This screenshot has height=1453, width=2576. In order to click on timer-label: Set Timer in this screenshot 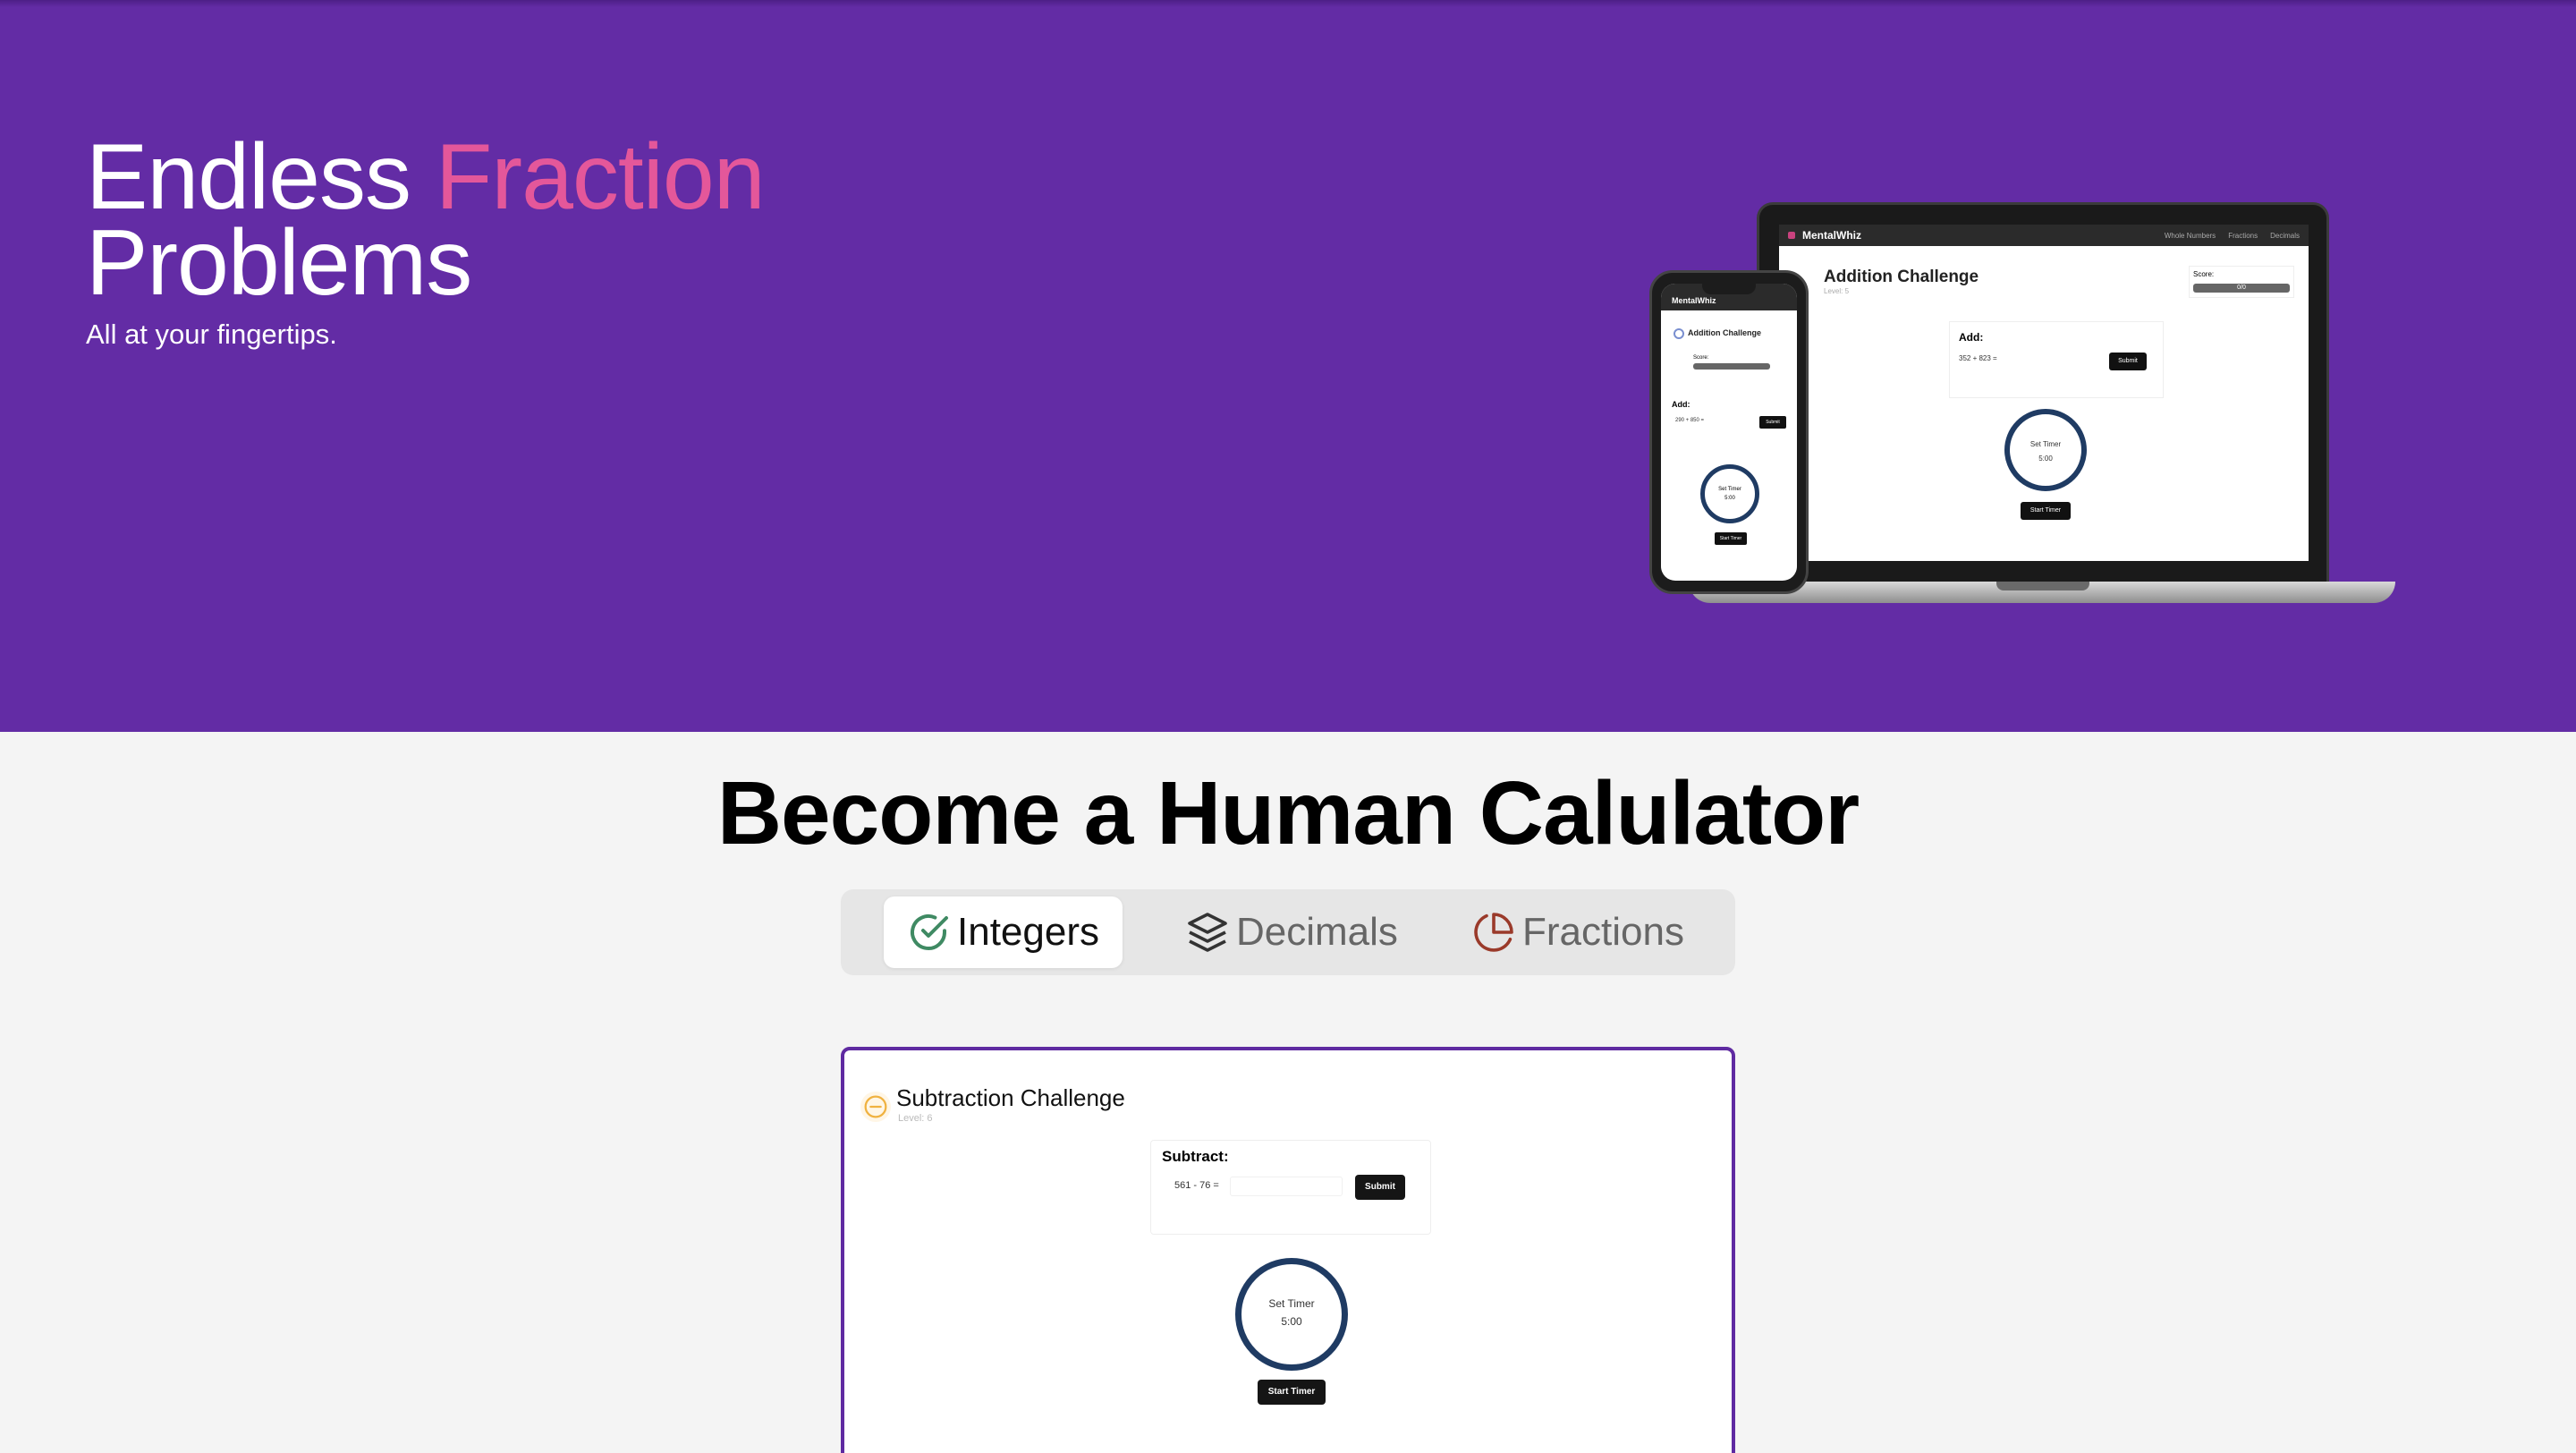, I will do `click(1291, 1303)`.